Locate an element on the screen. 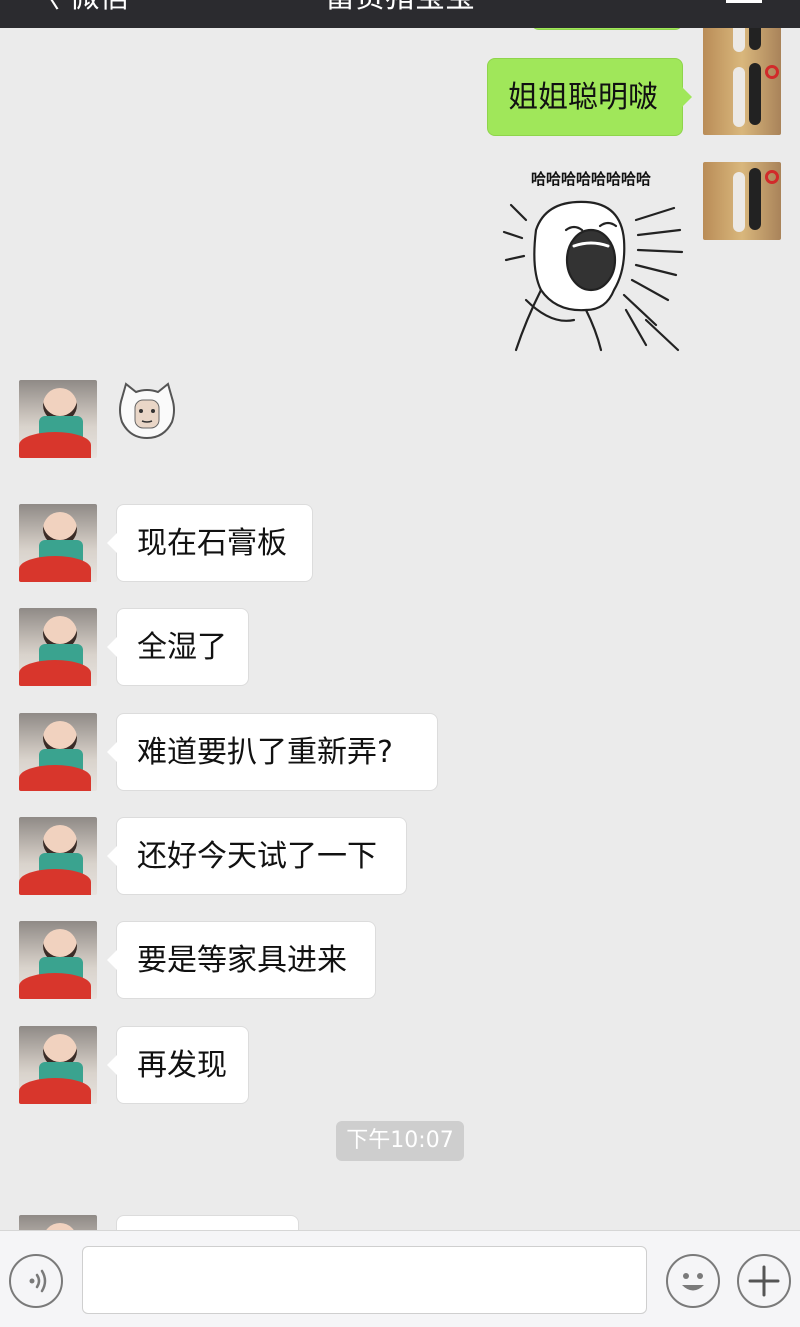  face-sticker-icon is located at coordinates (147, 411).